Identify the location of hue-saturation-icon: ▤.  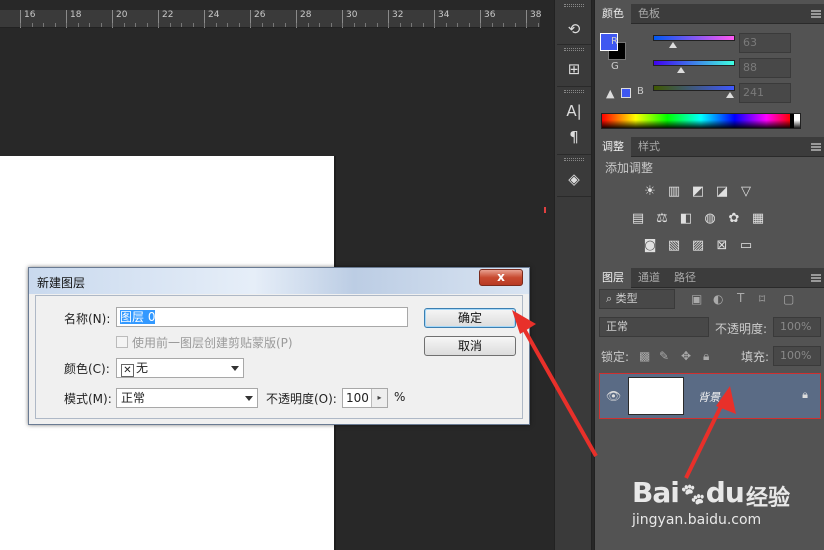
(638, 219).